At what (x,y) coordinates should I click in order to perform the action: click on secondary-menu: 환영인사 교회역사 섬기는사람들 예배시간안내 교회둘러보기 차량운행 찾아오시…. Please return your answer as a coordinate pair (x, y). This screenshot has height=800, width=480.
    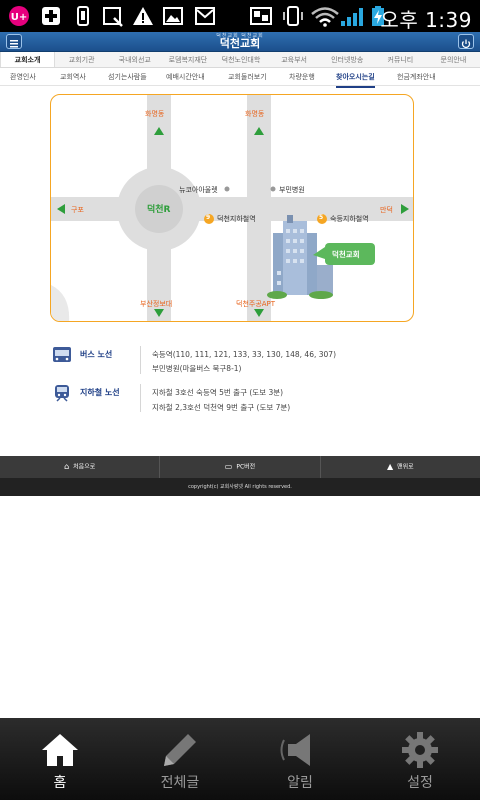
    Looking at the image, I should click on (240, 78).